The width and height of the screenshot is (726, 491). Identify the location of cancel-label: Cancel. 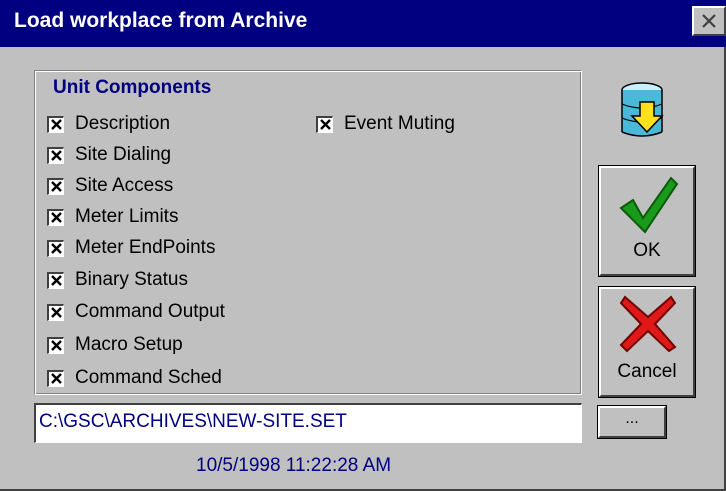
(647, 371).